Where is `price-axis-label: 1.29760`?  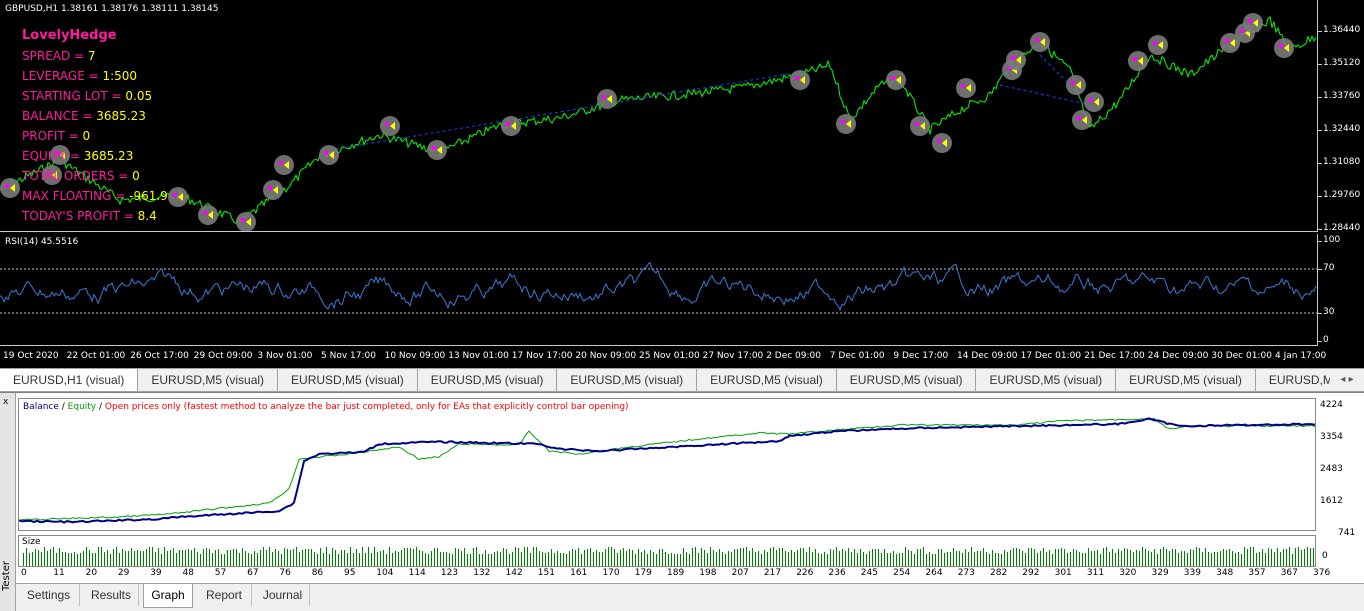 price-axis-label: 1.29760 is located at coordinates (1342, 195).